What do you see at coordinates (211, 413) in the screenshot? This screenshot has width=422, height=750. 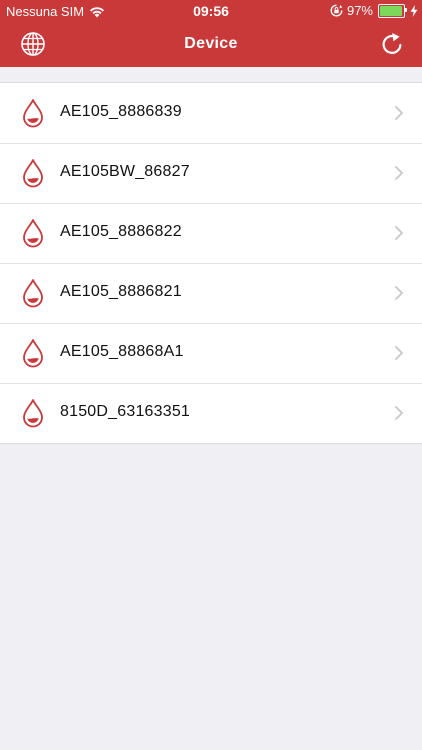 I see `device-row-6: 8150D_63163351` at bounding box center [211, 413].